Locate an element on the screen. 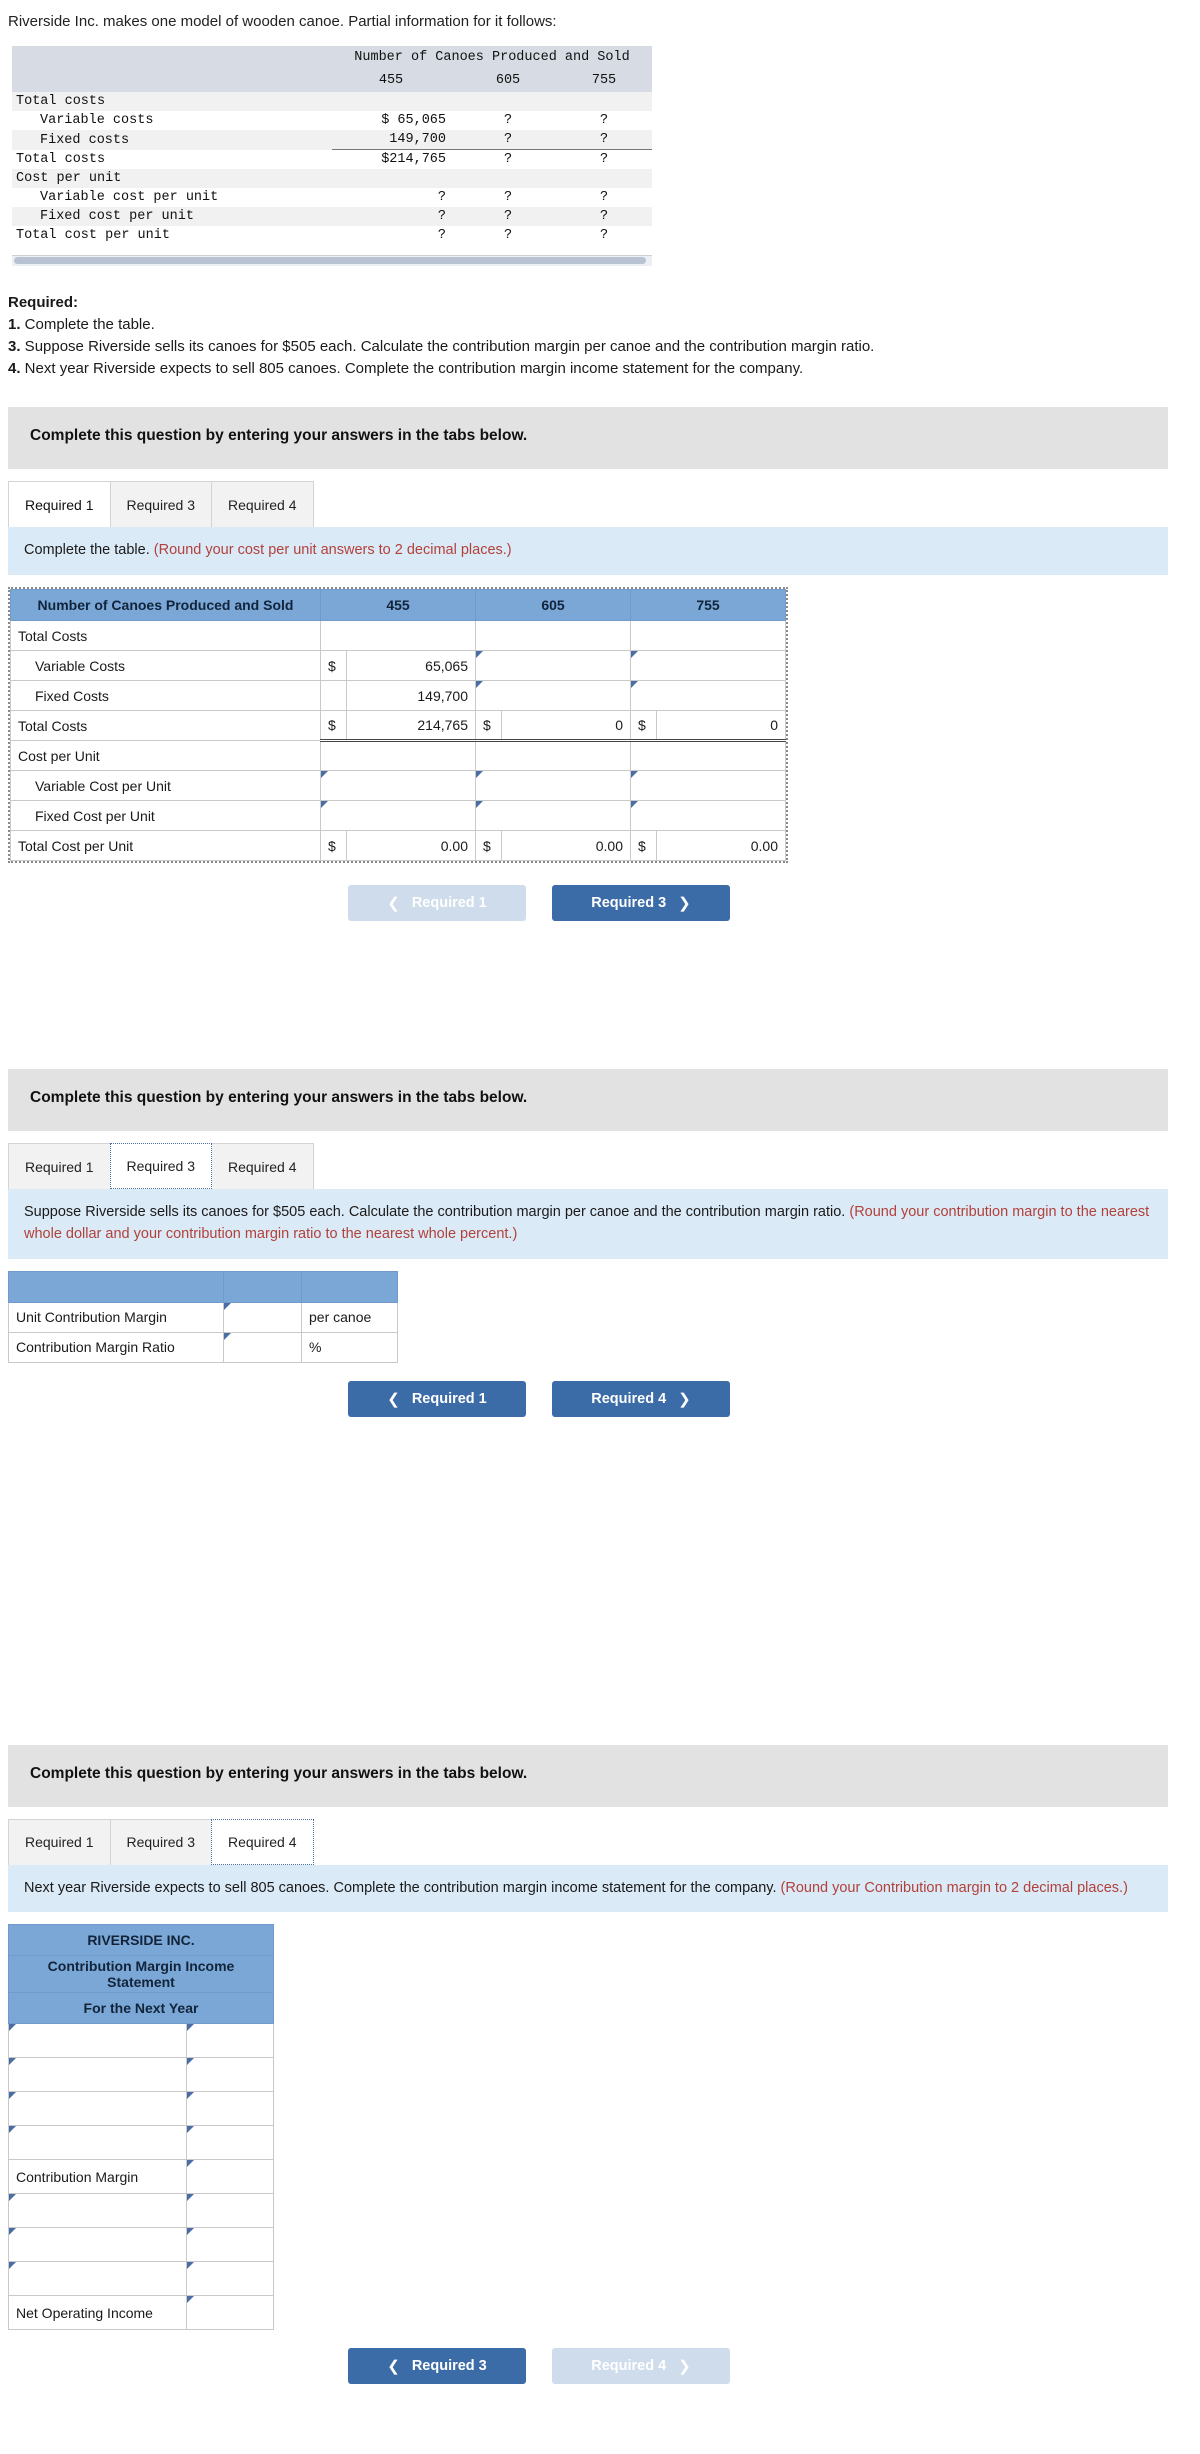 Image resolution: width=1200 pixels, height=2454 pixels. horizontal-scrollbar is located at coordinates (332, 261).